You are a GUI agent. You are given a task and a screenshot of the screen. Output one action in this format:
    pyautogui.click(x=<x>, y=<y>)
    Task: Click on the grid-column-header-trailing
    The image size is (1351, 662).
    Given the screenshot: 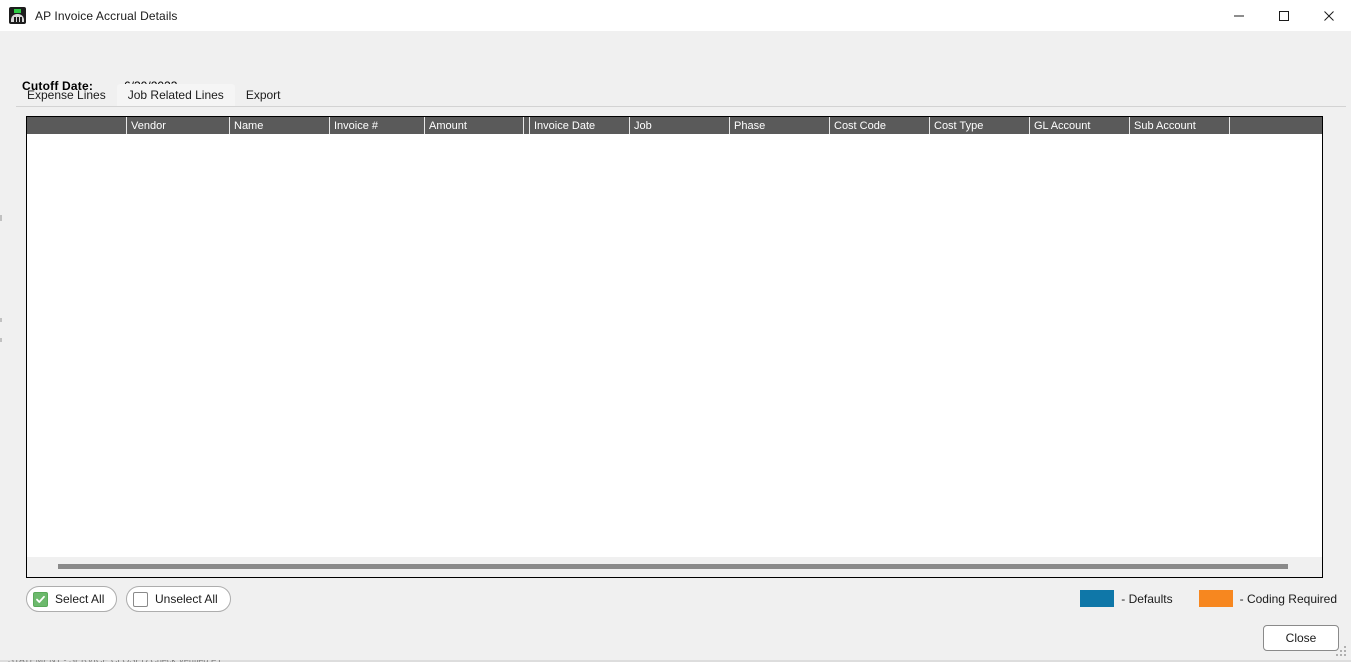 What is the action you would take?
    pyautogui.click(x=1275, y=125)
    